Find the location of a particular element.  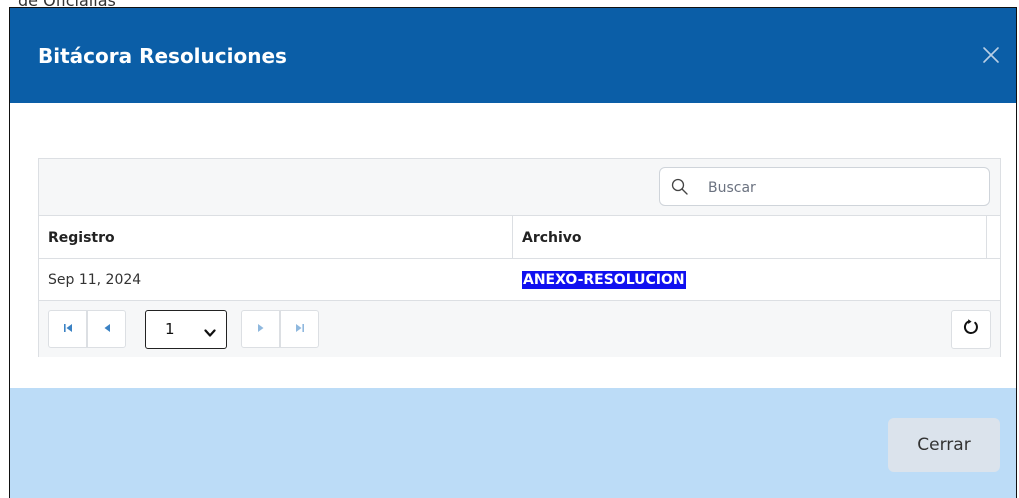

last-page-button is located at coordinates (299, 329).